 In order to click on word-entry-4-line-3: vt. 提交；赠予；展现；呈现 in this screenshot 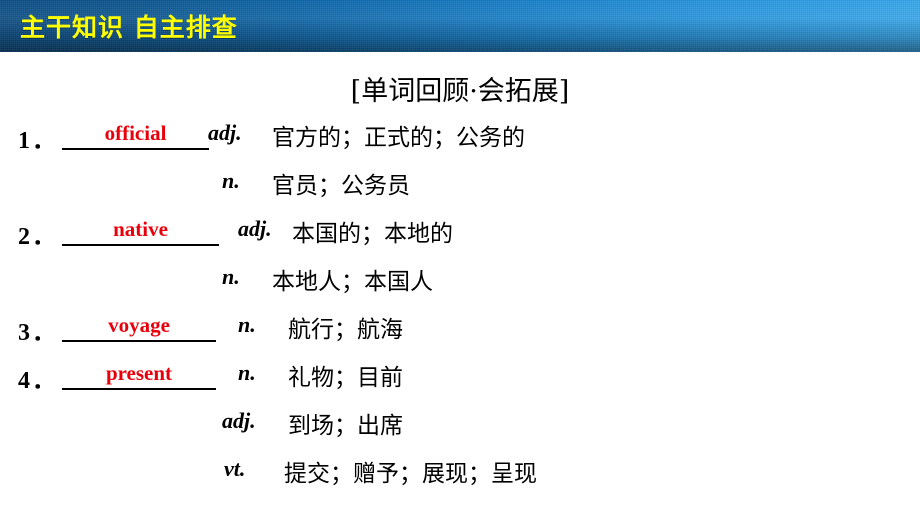, I will do `click(460, 476)`.